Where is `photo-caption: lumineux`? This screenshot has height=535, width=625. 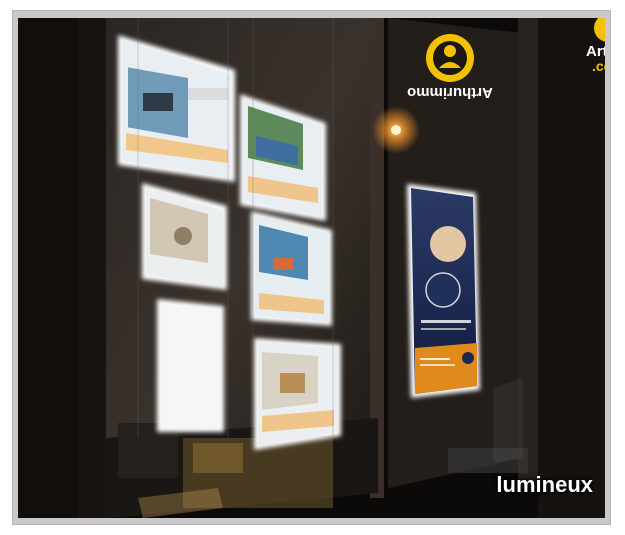 photo-caption: lumineux is located at coordinates (544, 484).